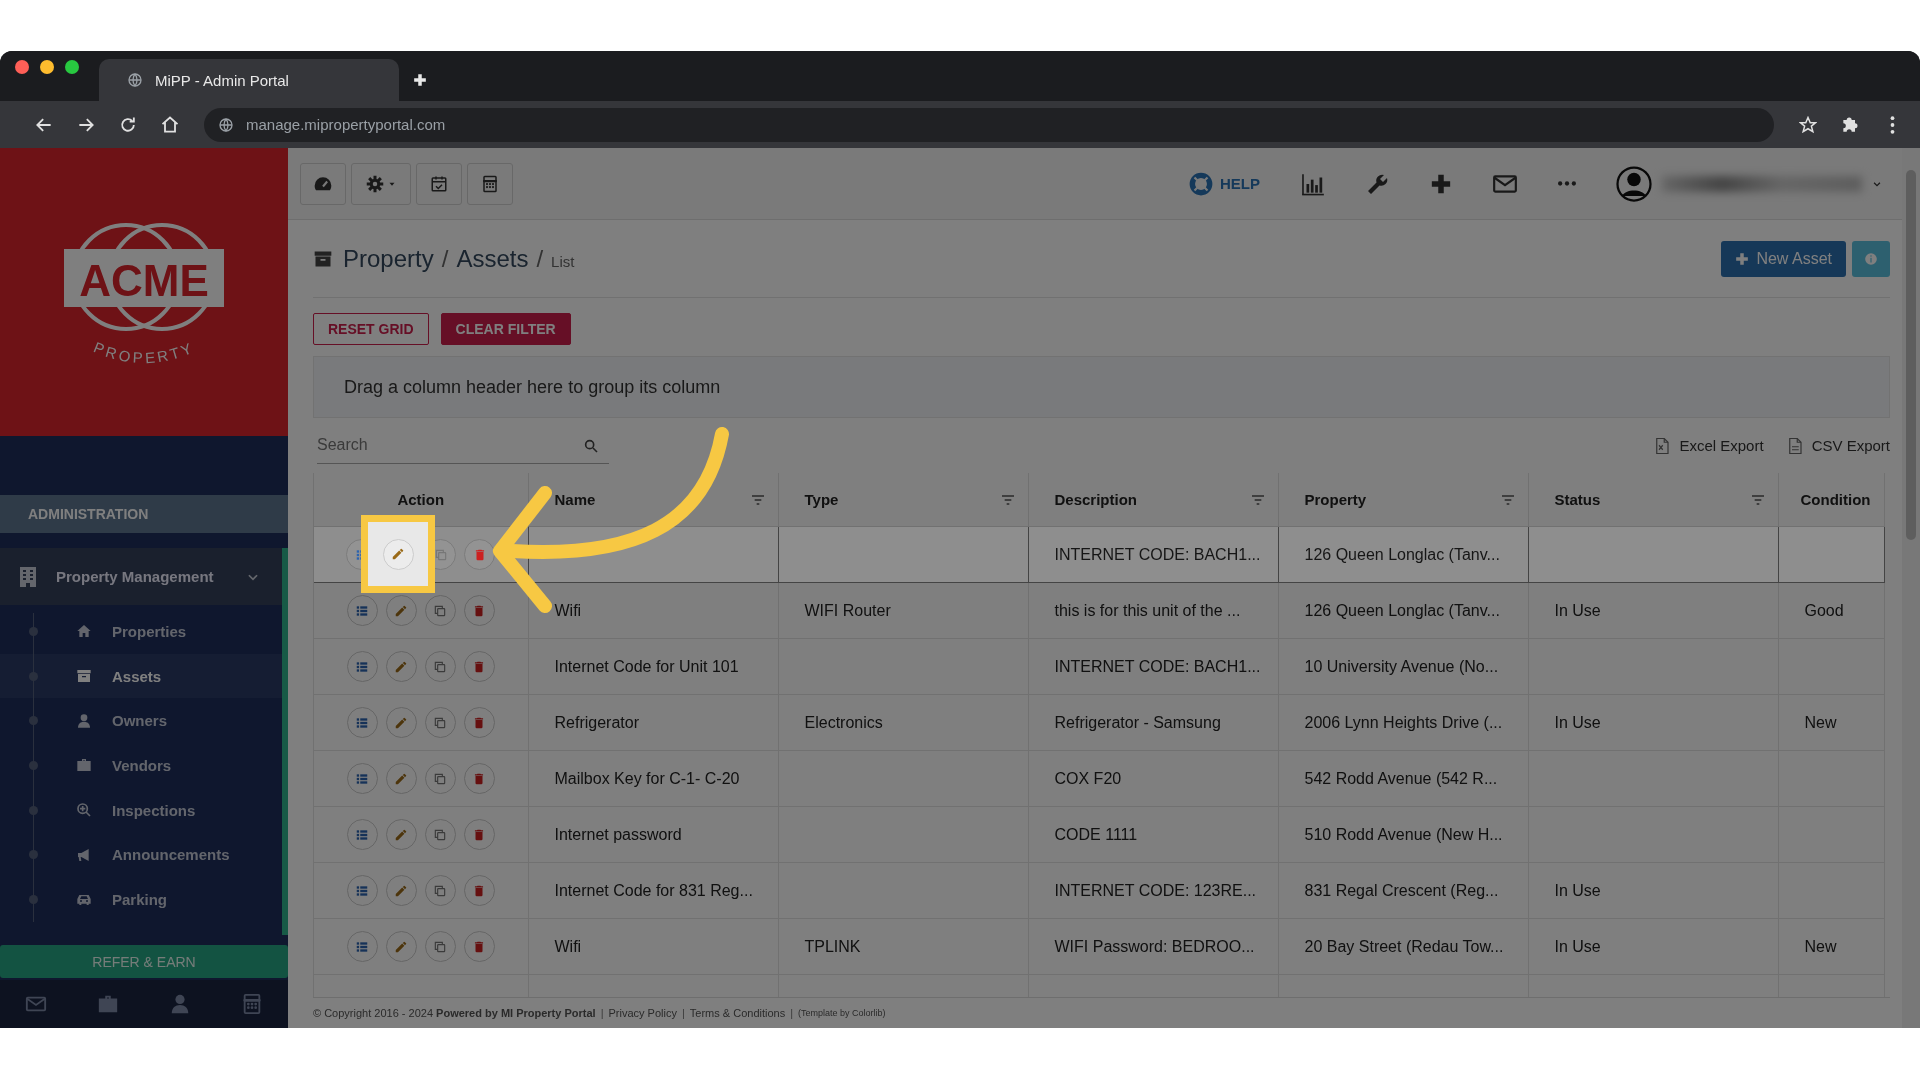 This screenshot has width=1920, height=1080. Describe the element at coordinates (141, 899) in the screenshot. I see `menu-item: Parking` at that location.